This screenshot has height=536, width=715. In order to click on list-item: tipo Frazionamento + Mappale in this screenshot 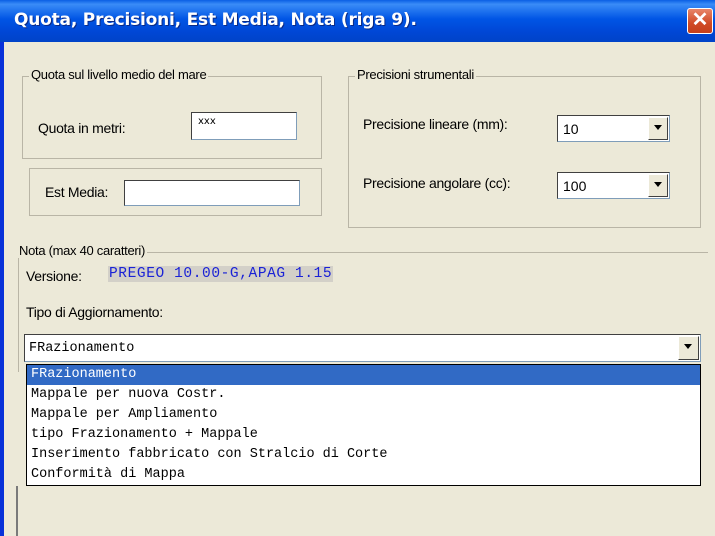, I will do `click(363, 435)`.